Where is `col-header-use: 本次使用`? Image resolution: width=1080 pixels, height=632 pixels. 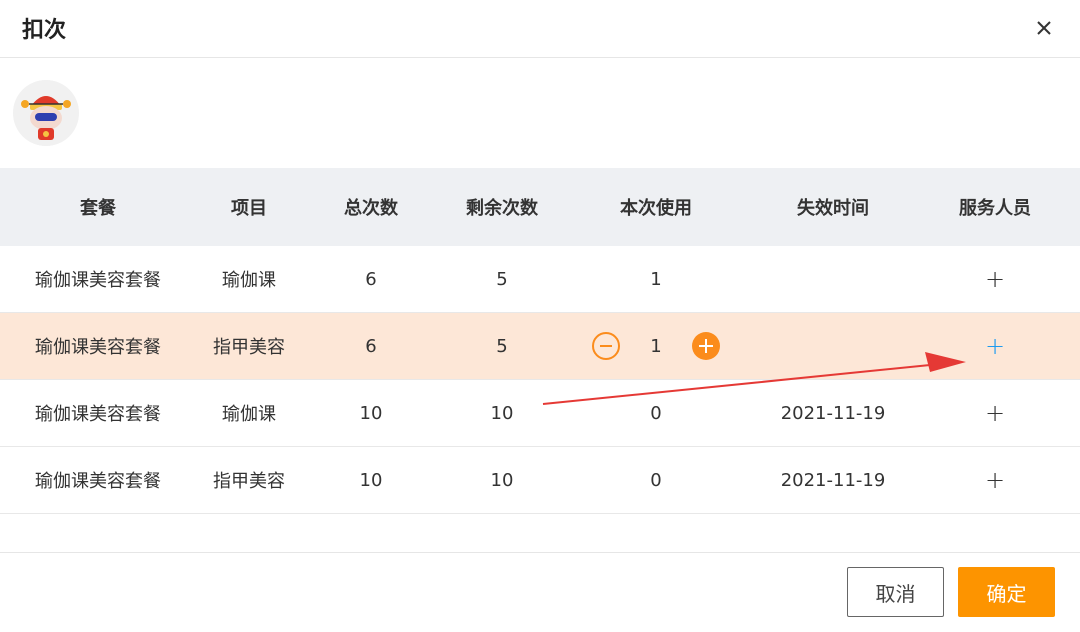
col-header-use: 本次使用 is located at coordinates (656, 208).